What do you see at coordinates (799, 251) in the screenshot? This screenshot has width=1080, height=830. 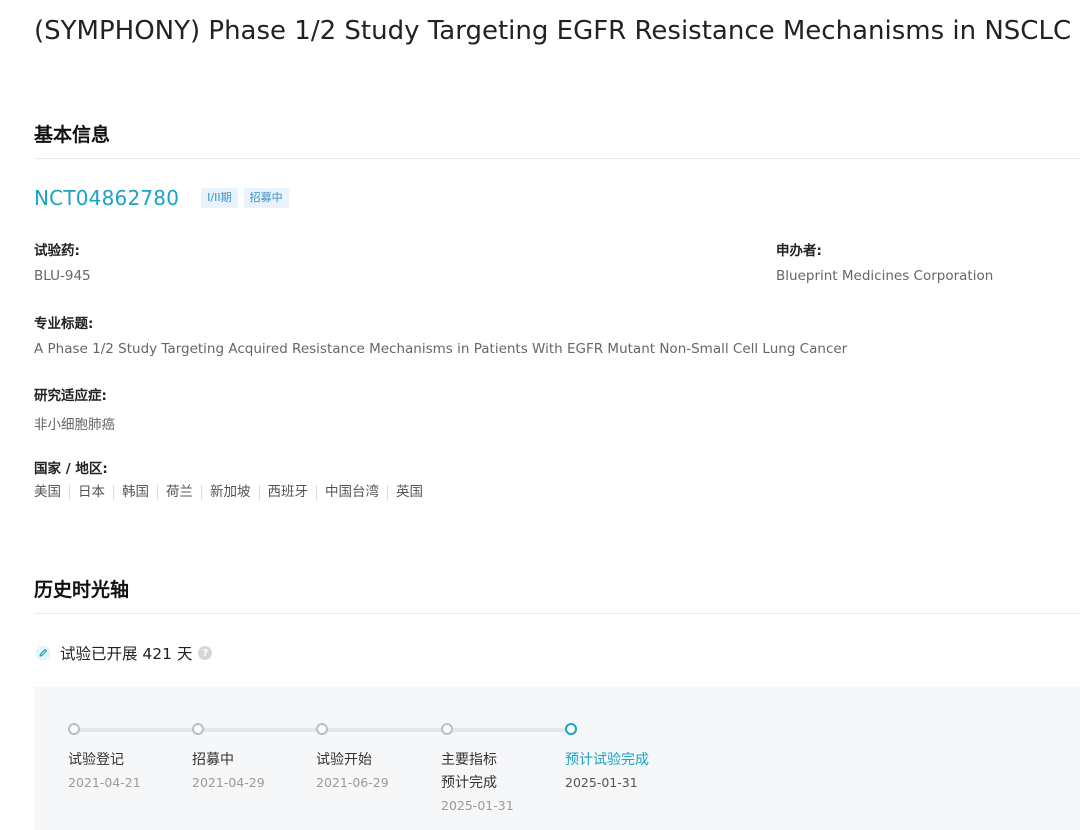 I see `sponsor-label: 申办者:` at bounding box center [799, 251].